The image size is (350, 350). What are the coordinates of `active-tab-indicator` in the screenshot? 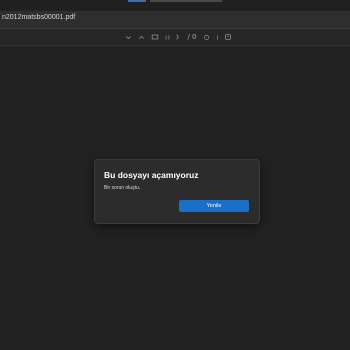 It's located at (137, 1).